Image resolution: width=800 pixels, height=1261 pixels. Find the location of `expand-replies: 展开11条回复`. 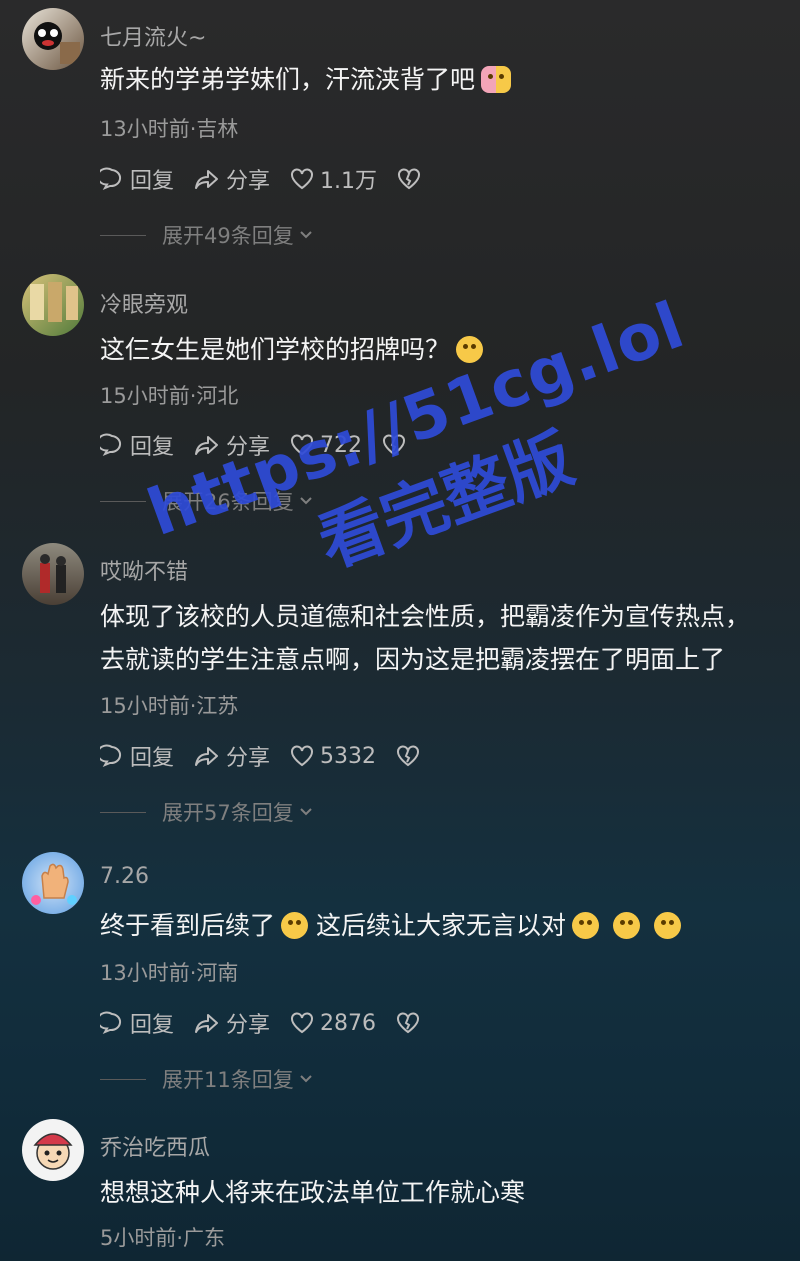

expand-replies: 展开11条回复 is located at coordinates (207, 1079).